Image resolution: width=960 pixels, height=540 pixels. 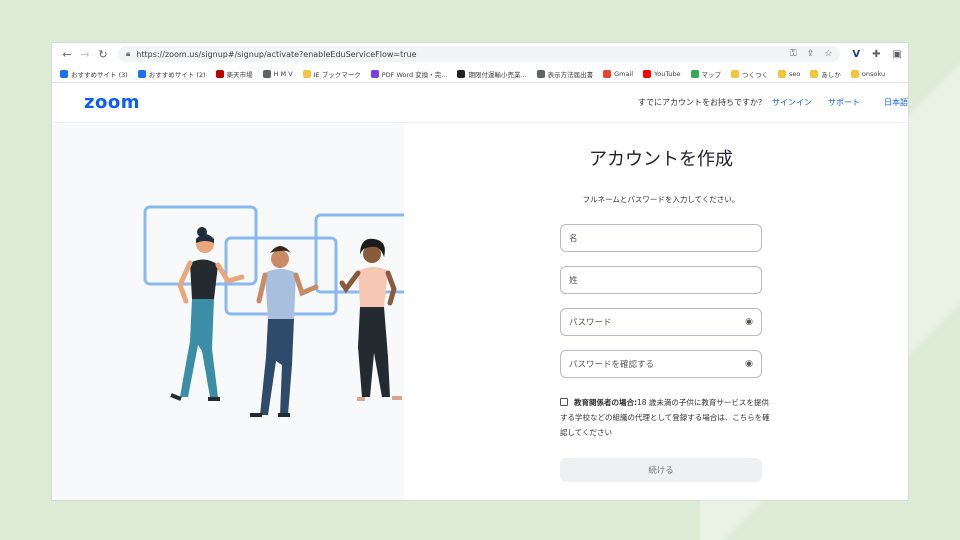 I want to click on bookmark-item: H M V, so click(x=277, y=73).